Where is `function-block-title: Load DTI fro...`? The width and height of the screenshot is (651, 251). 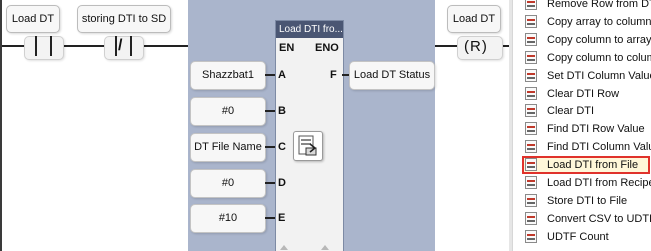 function-block-title: Load DTI fro... is located at coordinates (309, 29).